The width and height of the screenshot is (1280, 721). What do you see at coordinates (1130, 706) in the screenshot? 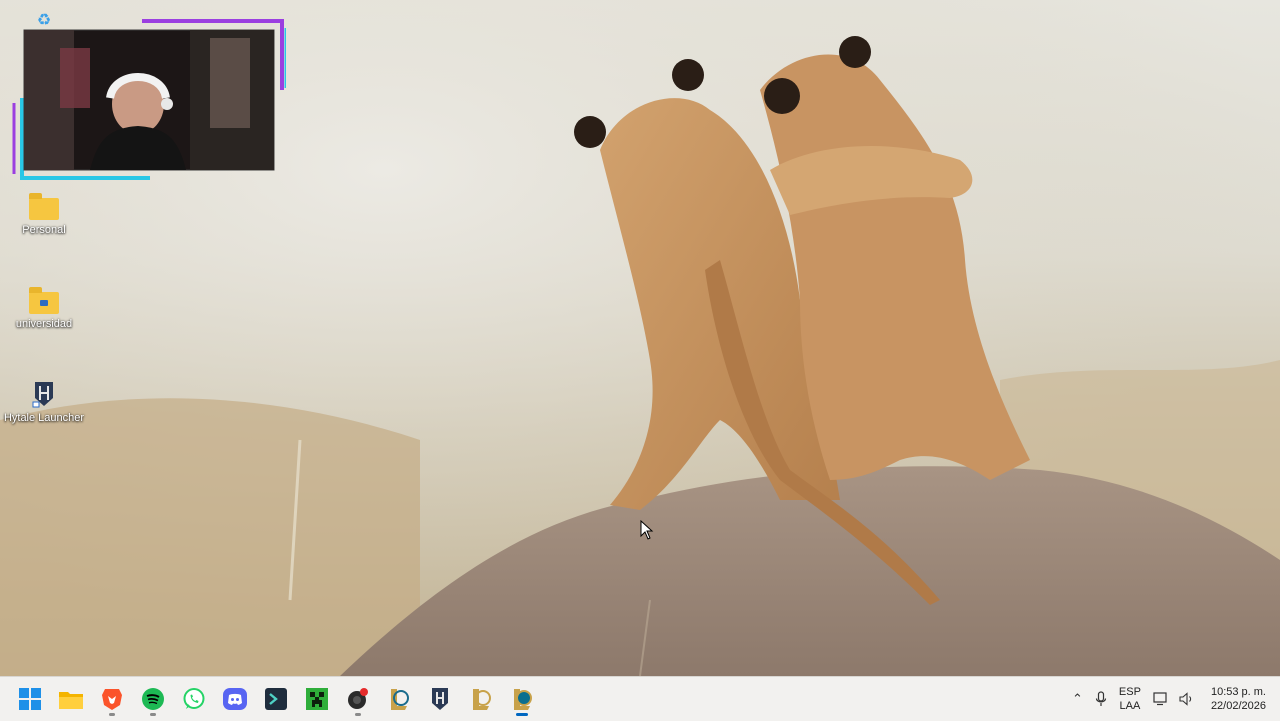
I see `keyboard-layout: LAA` at bounding box center [1130, 706].